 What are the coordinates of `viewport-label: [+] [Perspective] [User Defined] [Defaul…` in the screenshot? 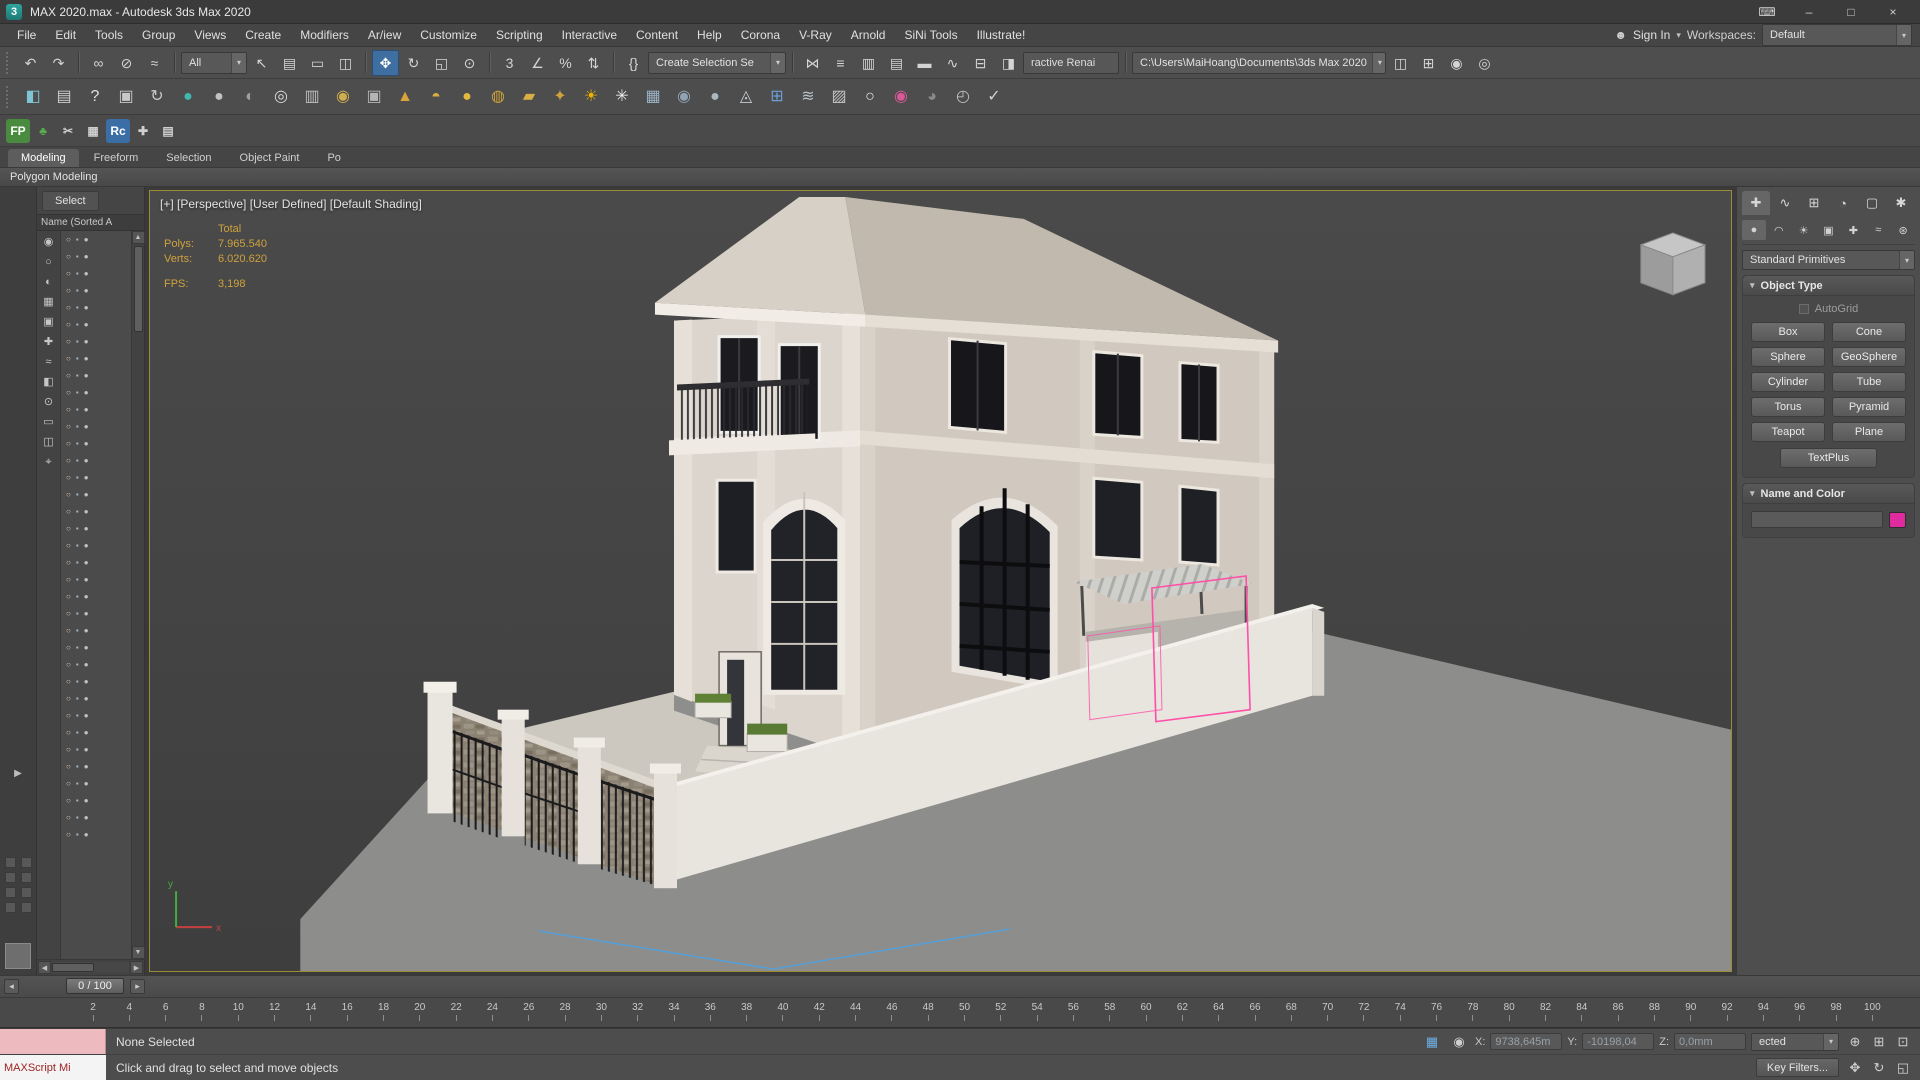 It's located at (291, 204).